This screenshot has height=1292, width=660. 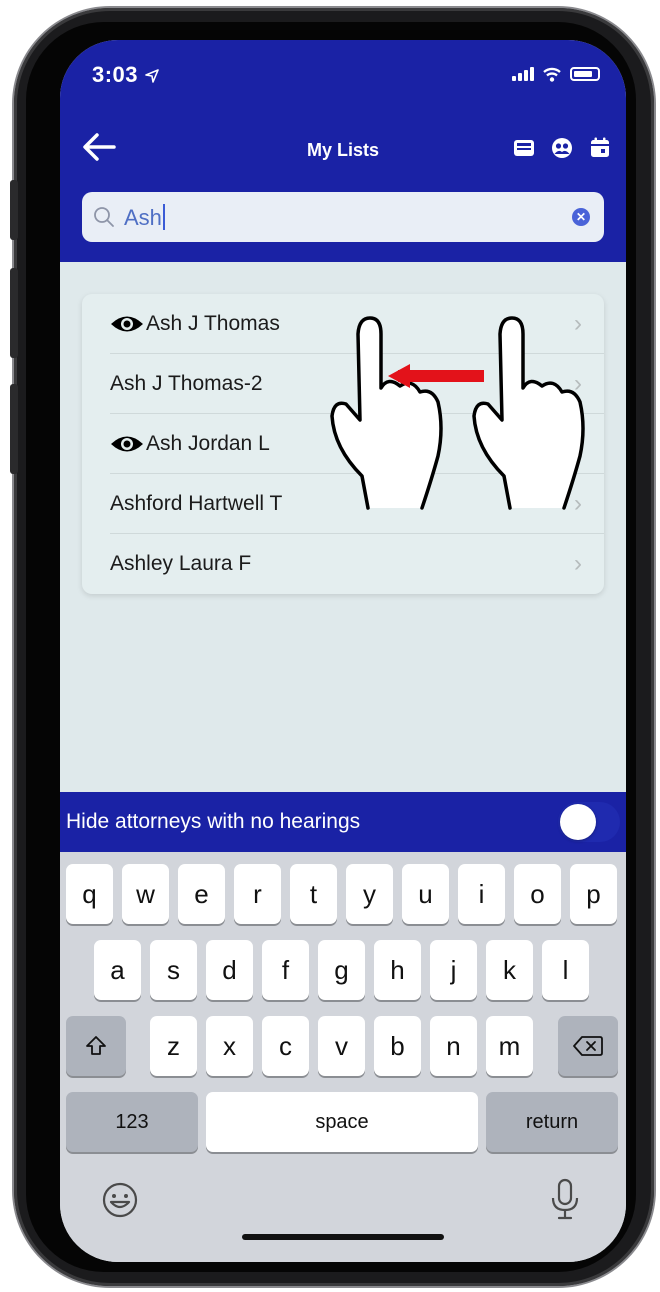 I want to click on key-t: t, so click(x=313, y=894).